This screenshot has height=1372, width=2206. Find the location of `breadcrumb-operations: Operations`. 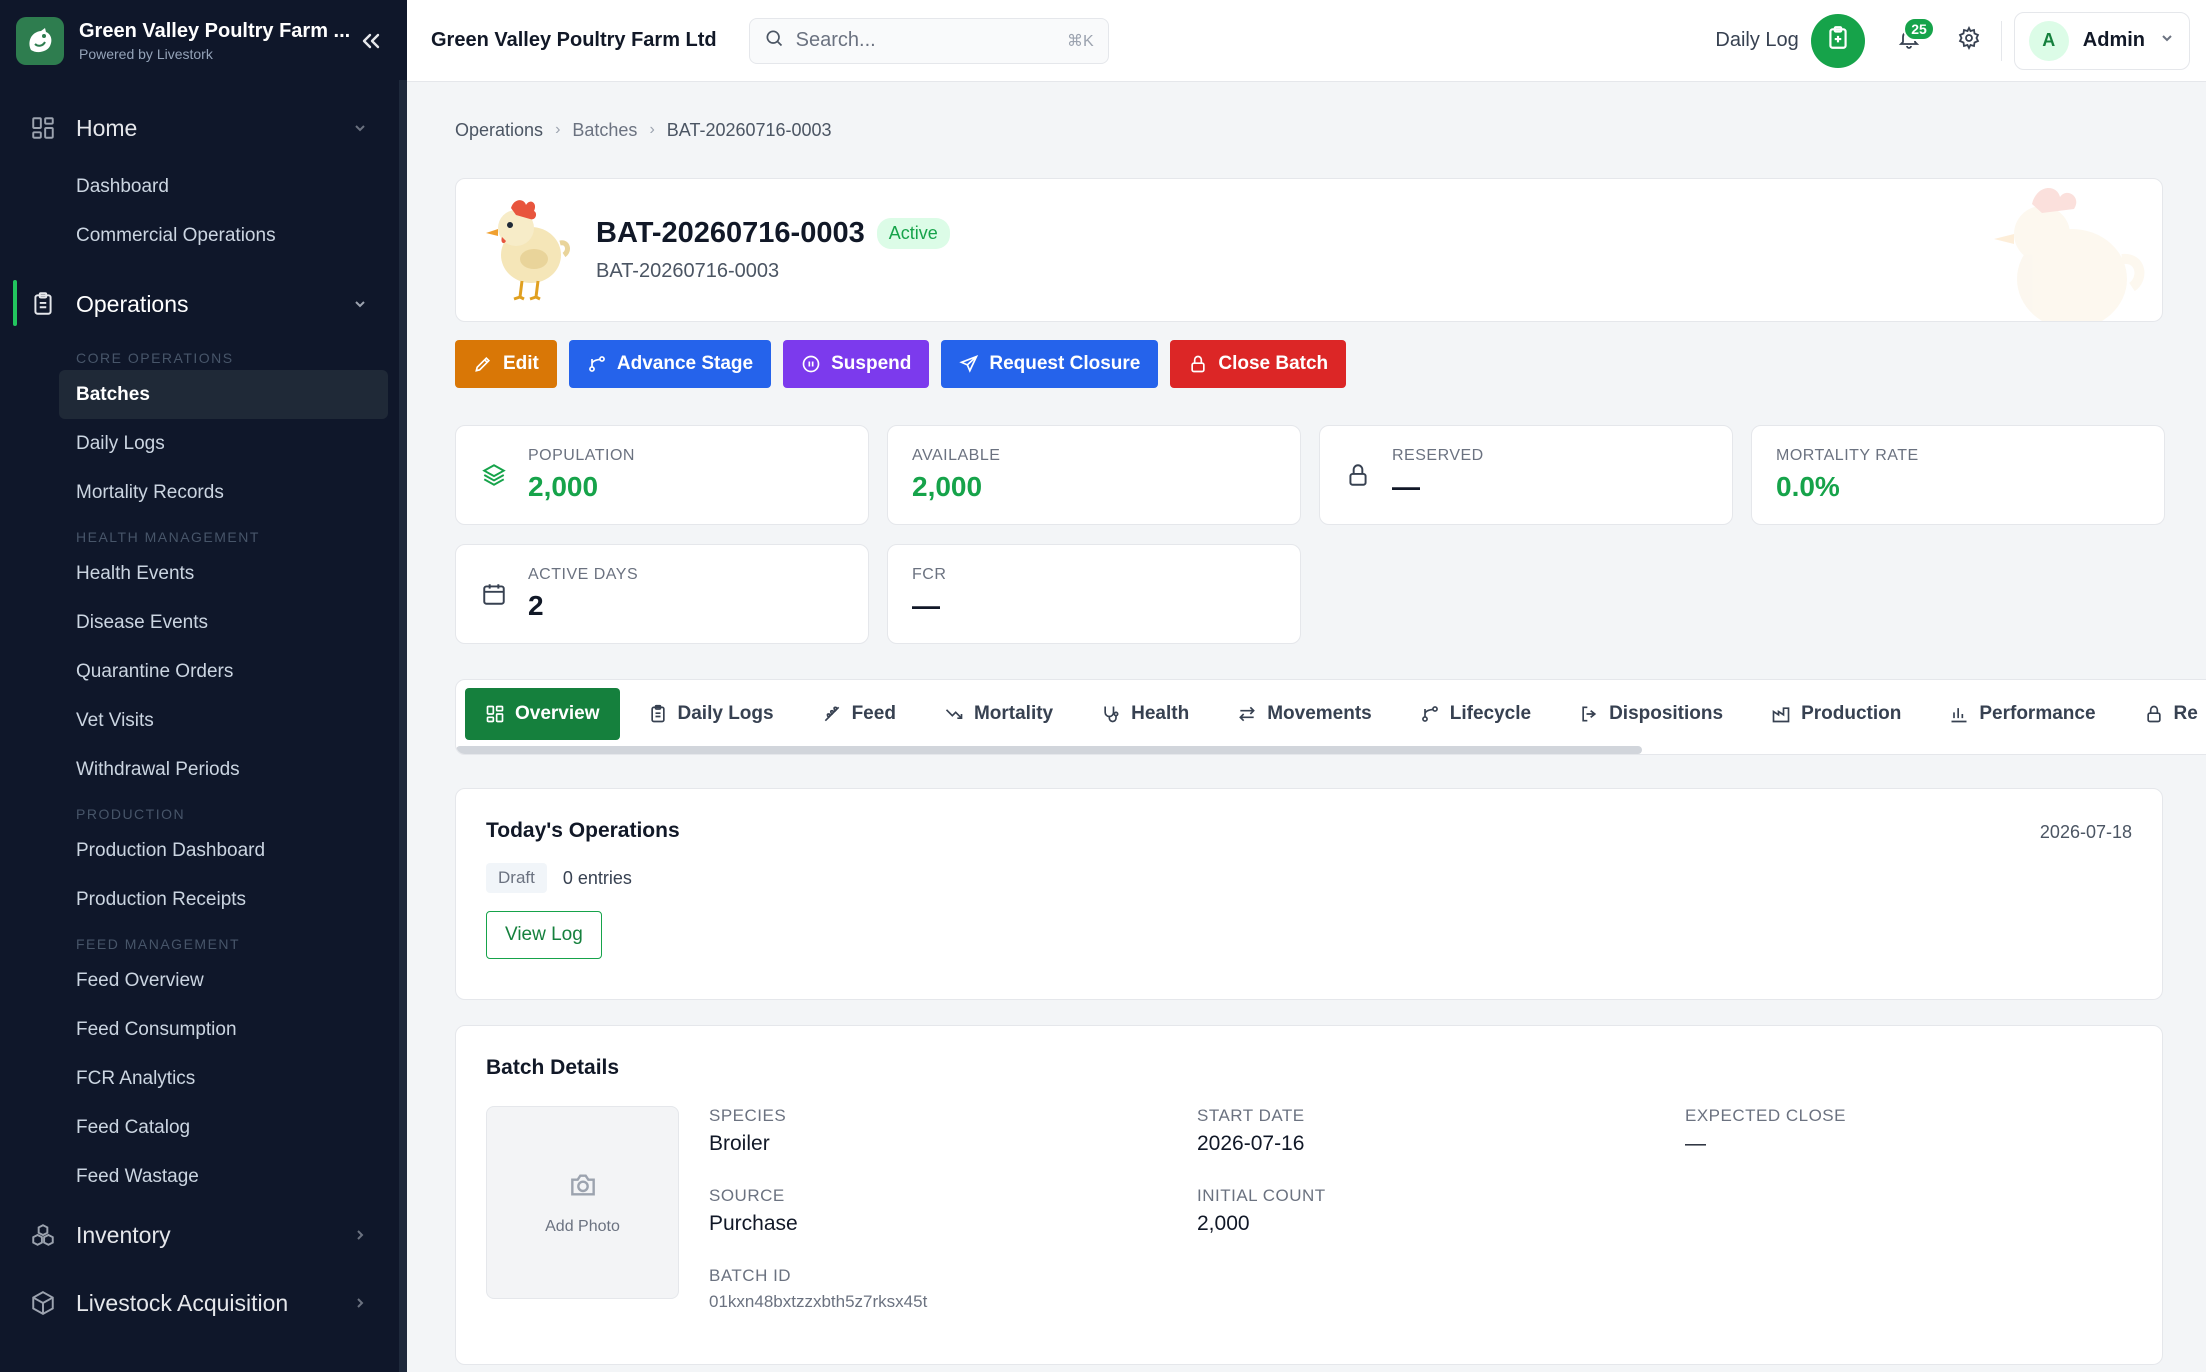

breadcrumb-operations: Operations is located at coordinates (499, 130).